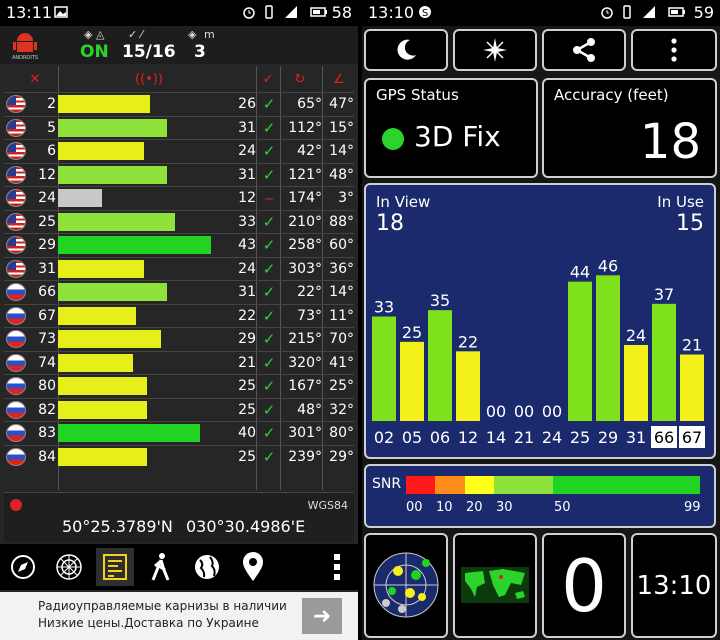 The image size is (720, 640). Describe the element at coordinates (412, 332) in the screenshot. I see `bar-value-label: 25` at that location.